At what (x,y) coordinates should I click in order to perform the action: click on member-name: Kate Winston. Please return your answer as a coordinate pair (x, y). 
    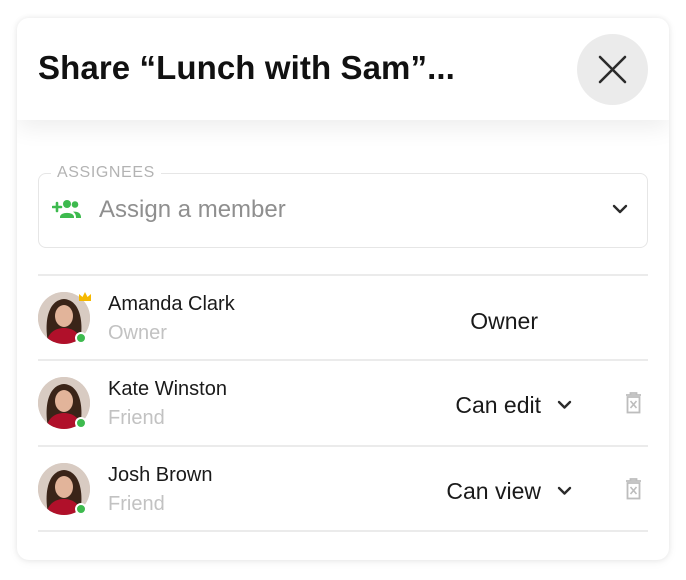
    Looking at the image, I should click on (167, 389).